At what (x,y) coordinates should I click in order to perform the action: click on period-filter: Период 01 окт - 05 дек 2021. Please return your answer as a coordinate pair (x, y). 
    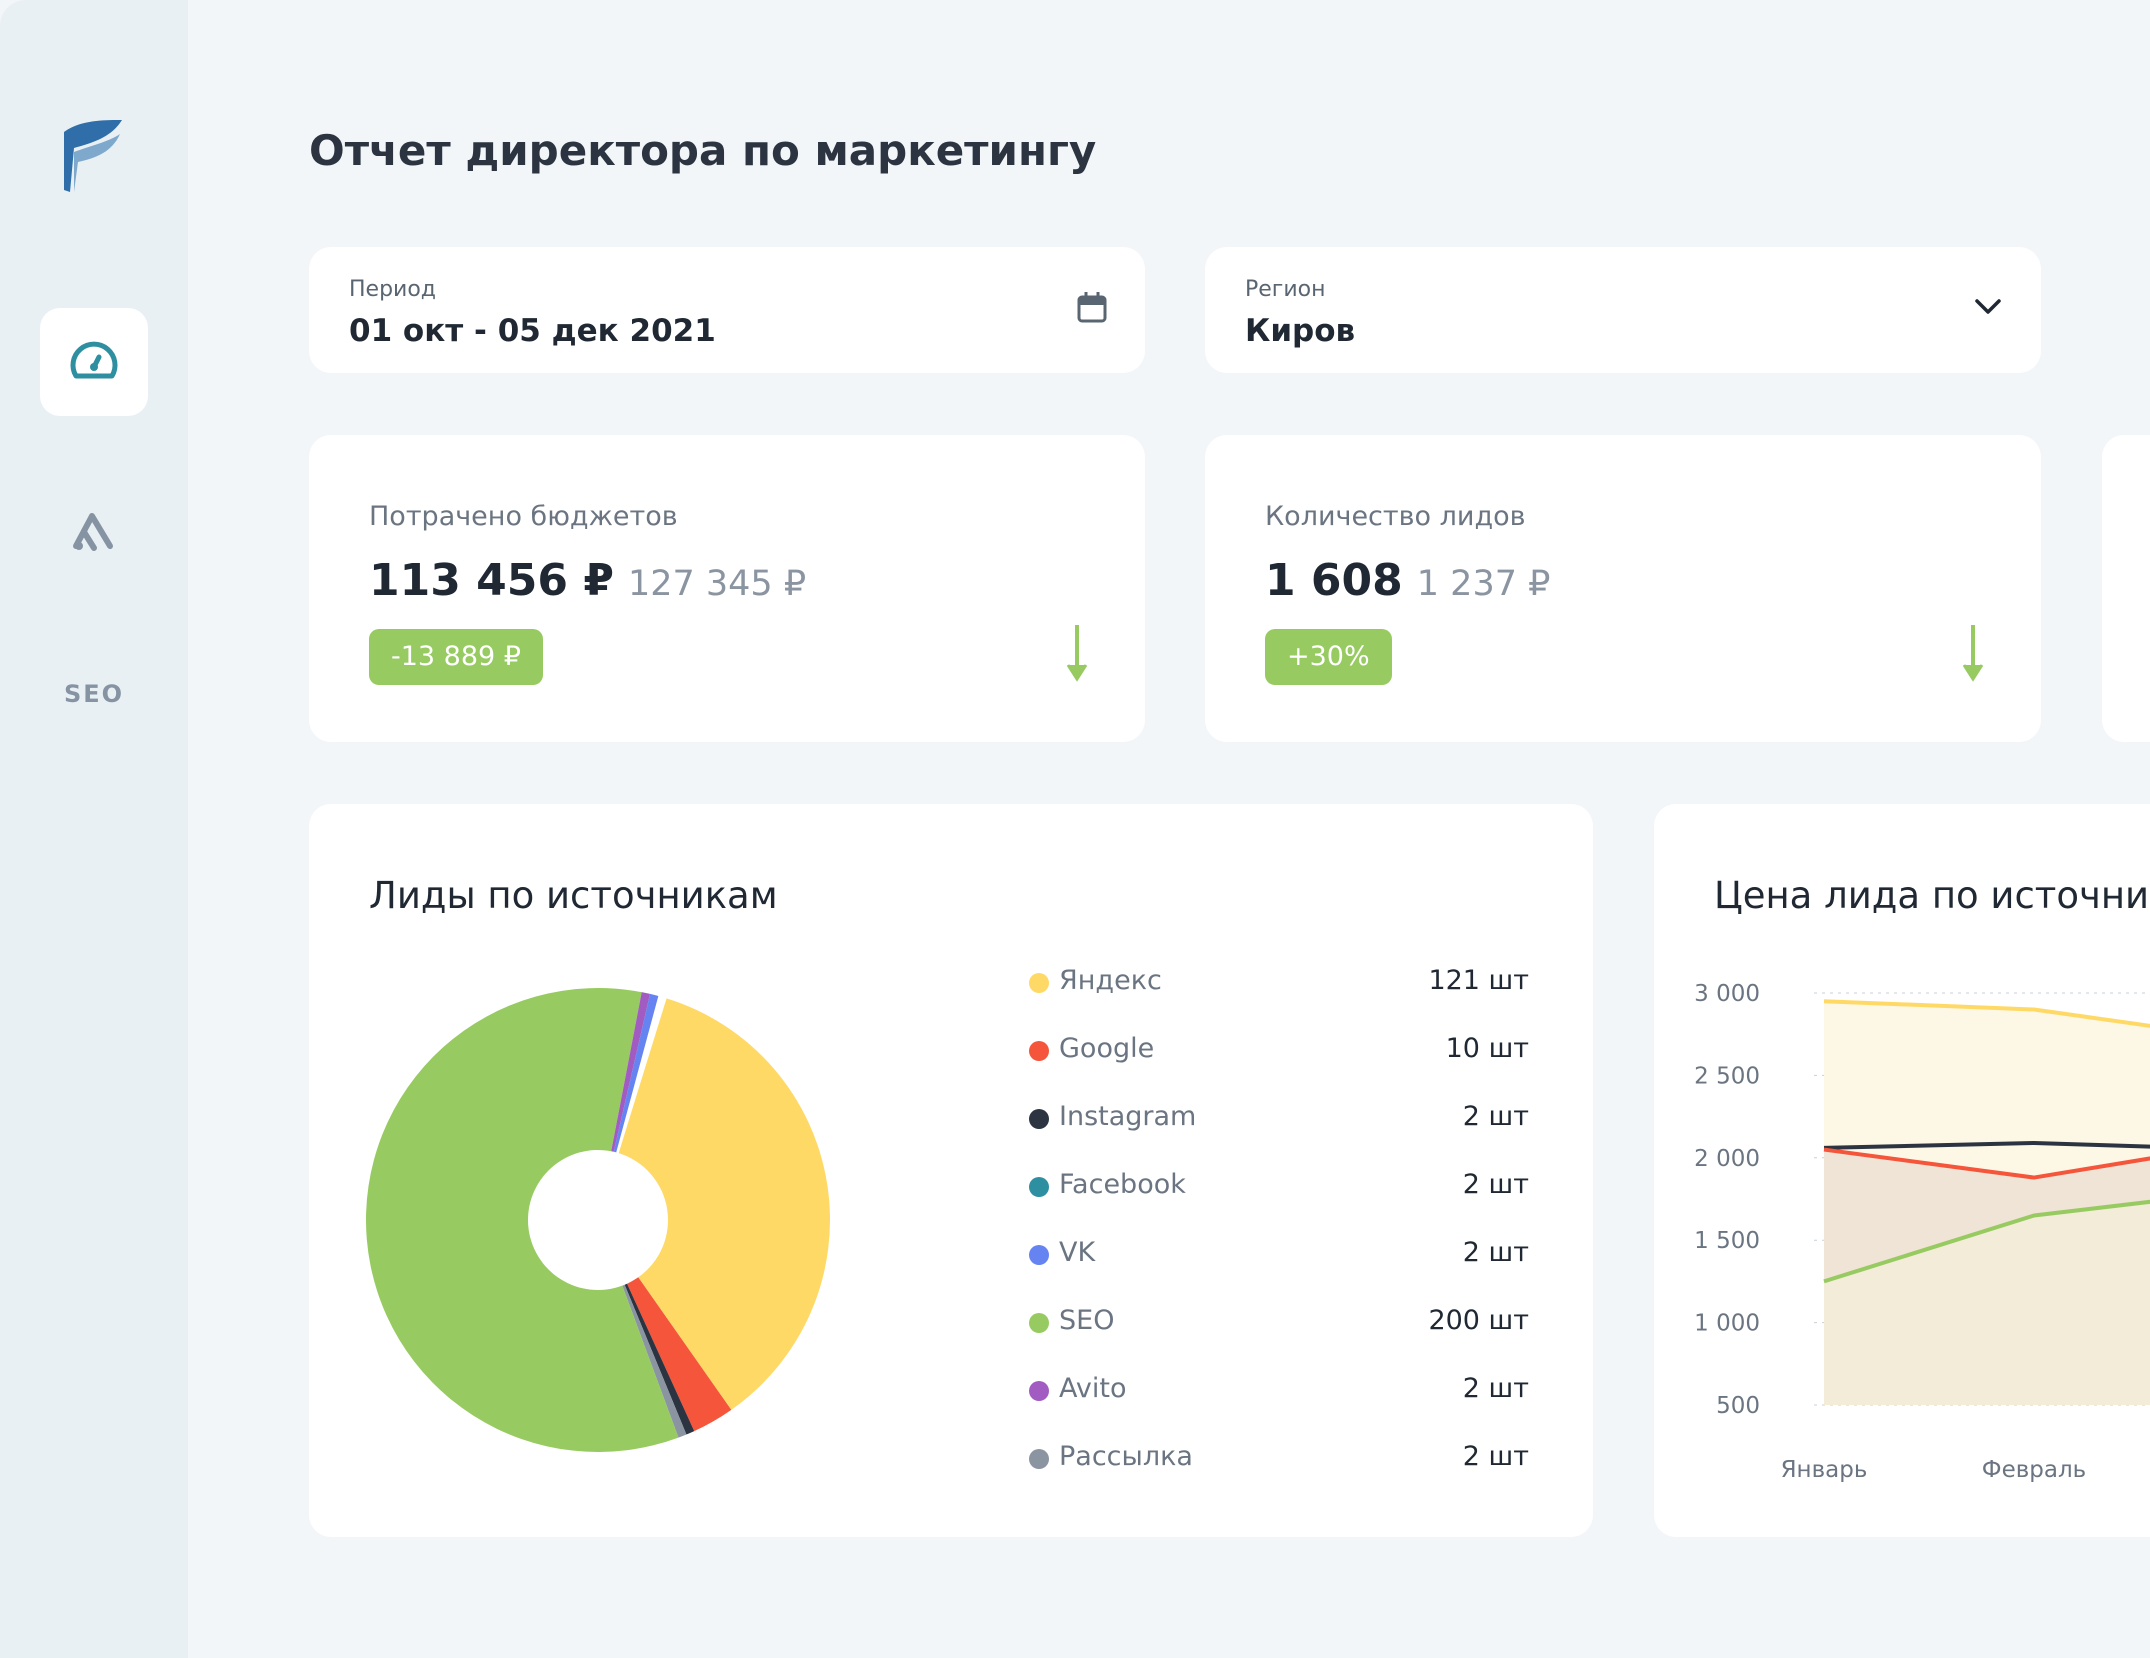
    Looking at the image, I should click on (727, 310).